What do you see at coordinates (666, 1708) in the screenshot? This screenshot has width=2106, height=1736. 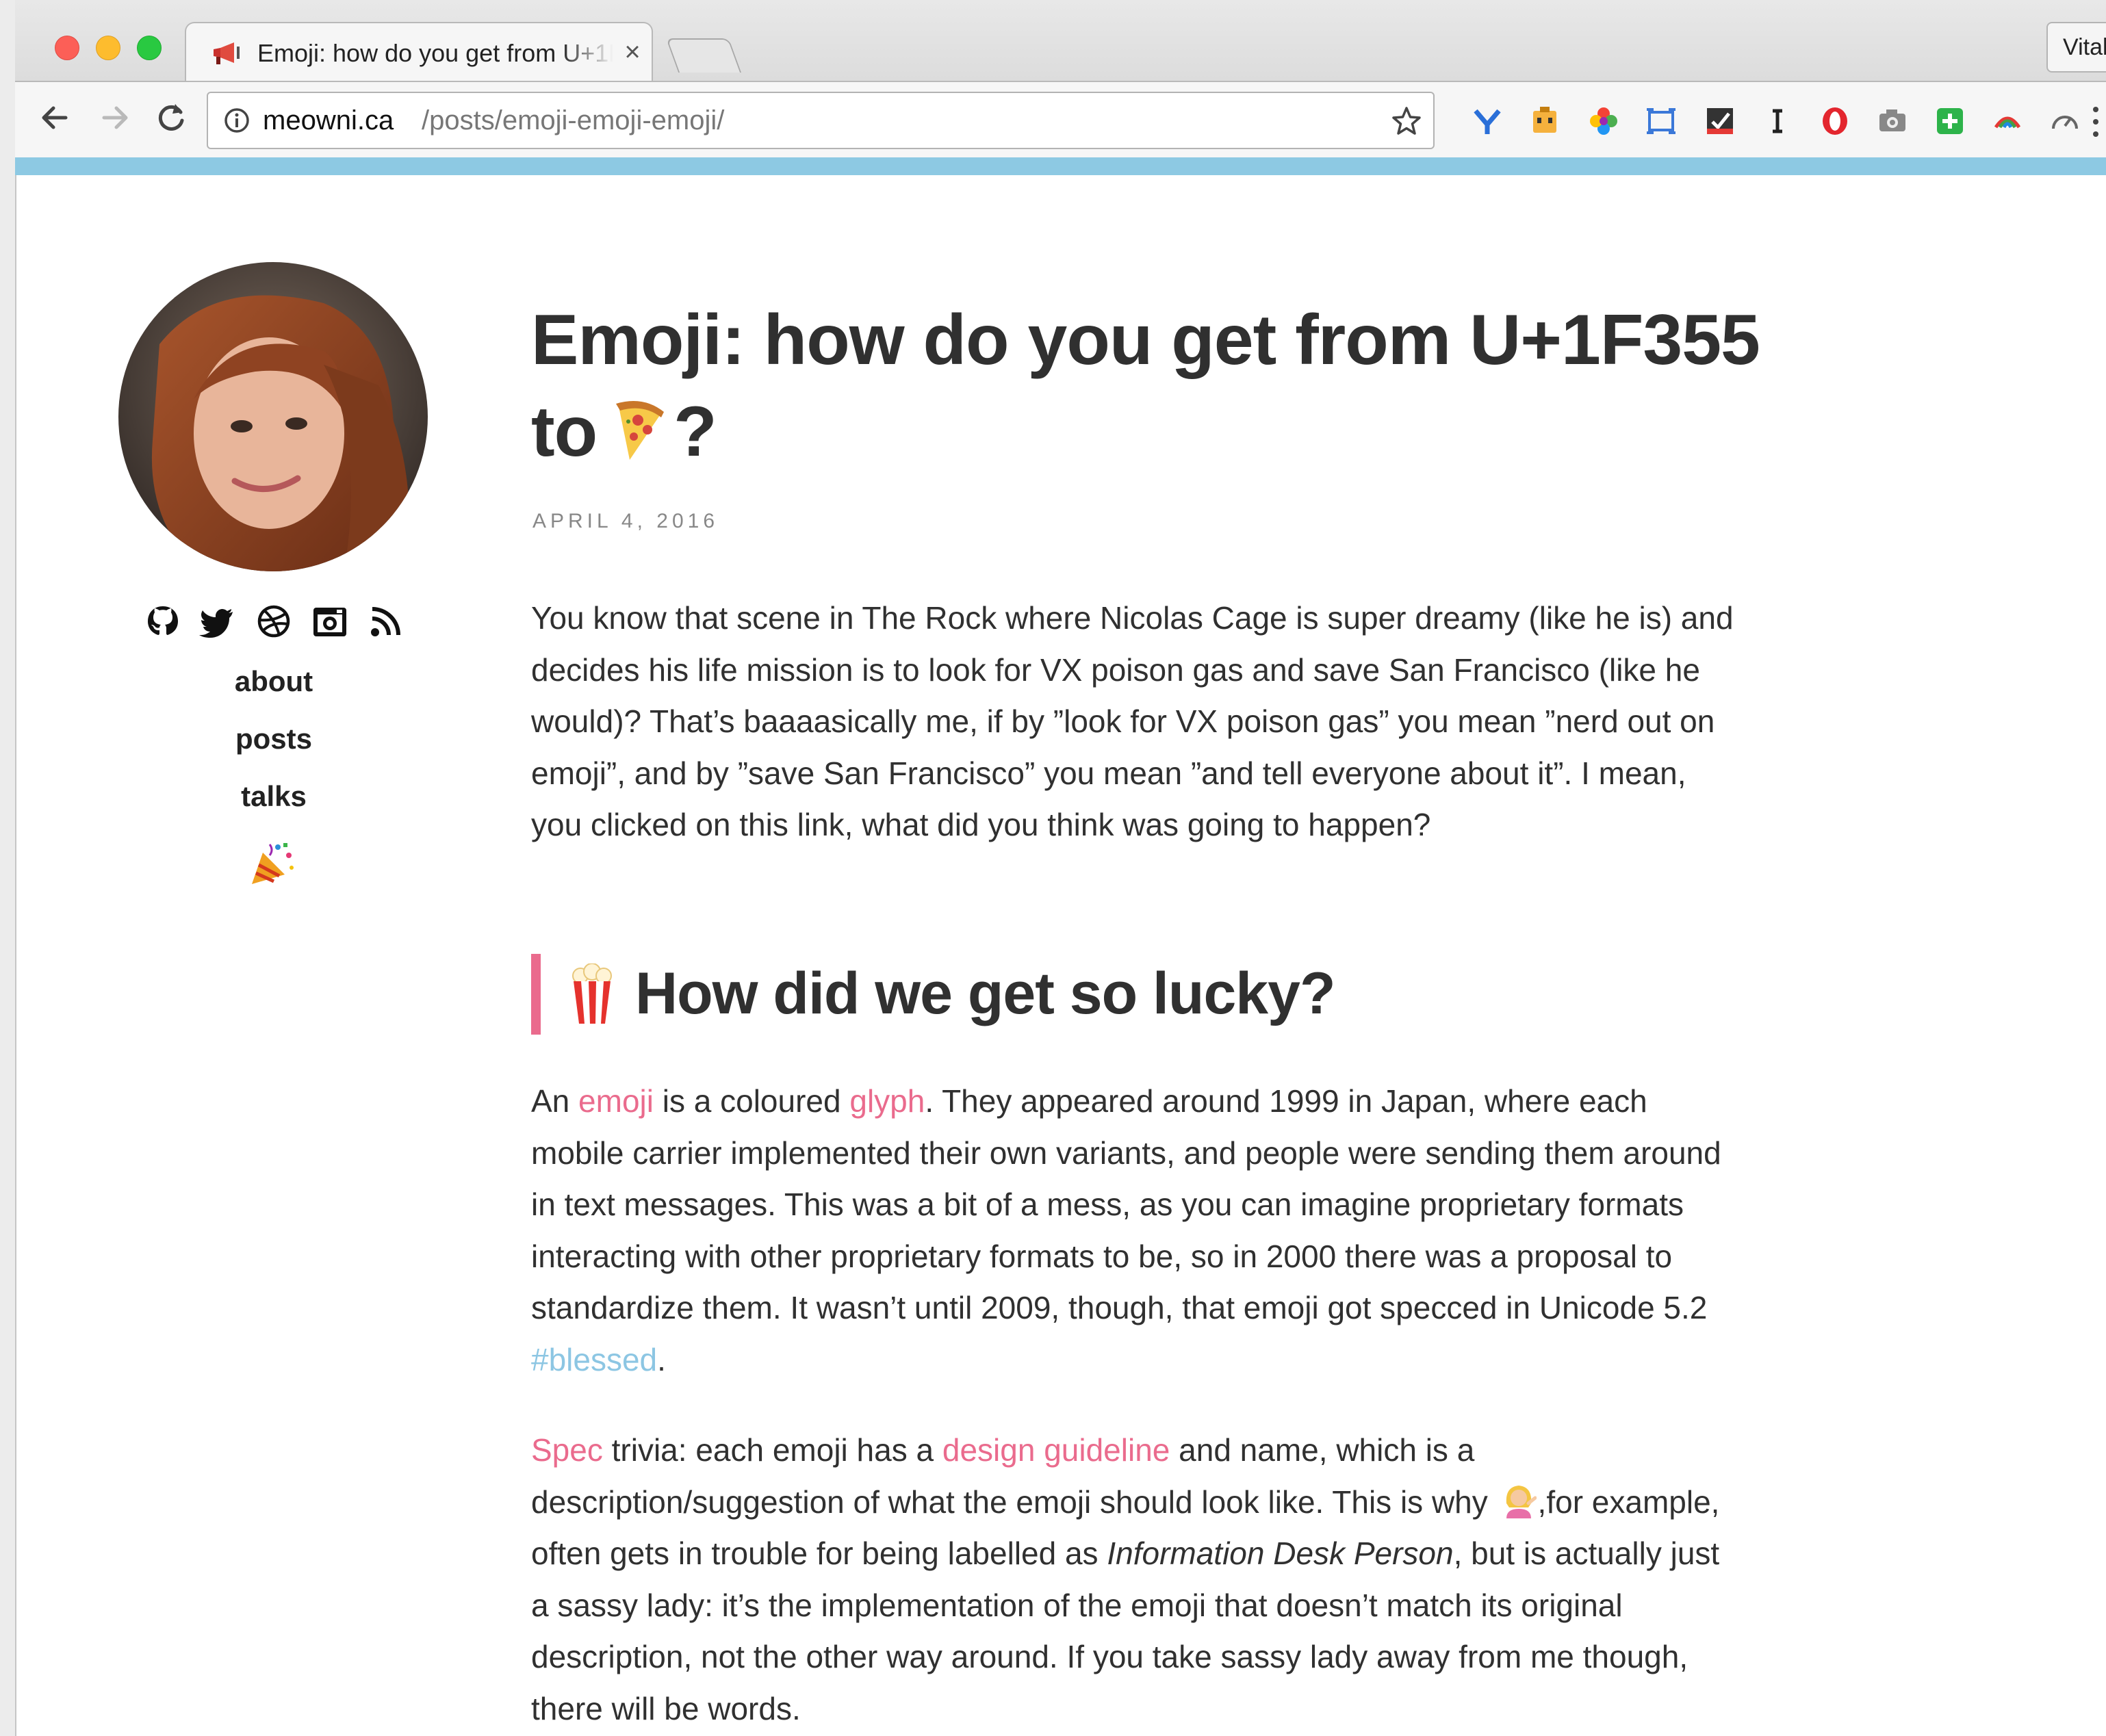 I see `paragraph-line: there will be words.` at bounding box center [666, 1708].